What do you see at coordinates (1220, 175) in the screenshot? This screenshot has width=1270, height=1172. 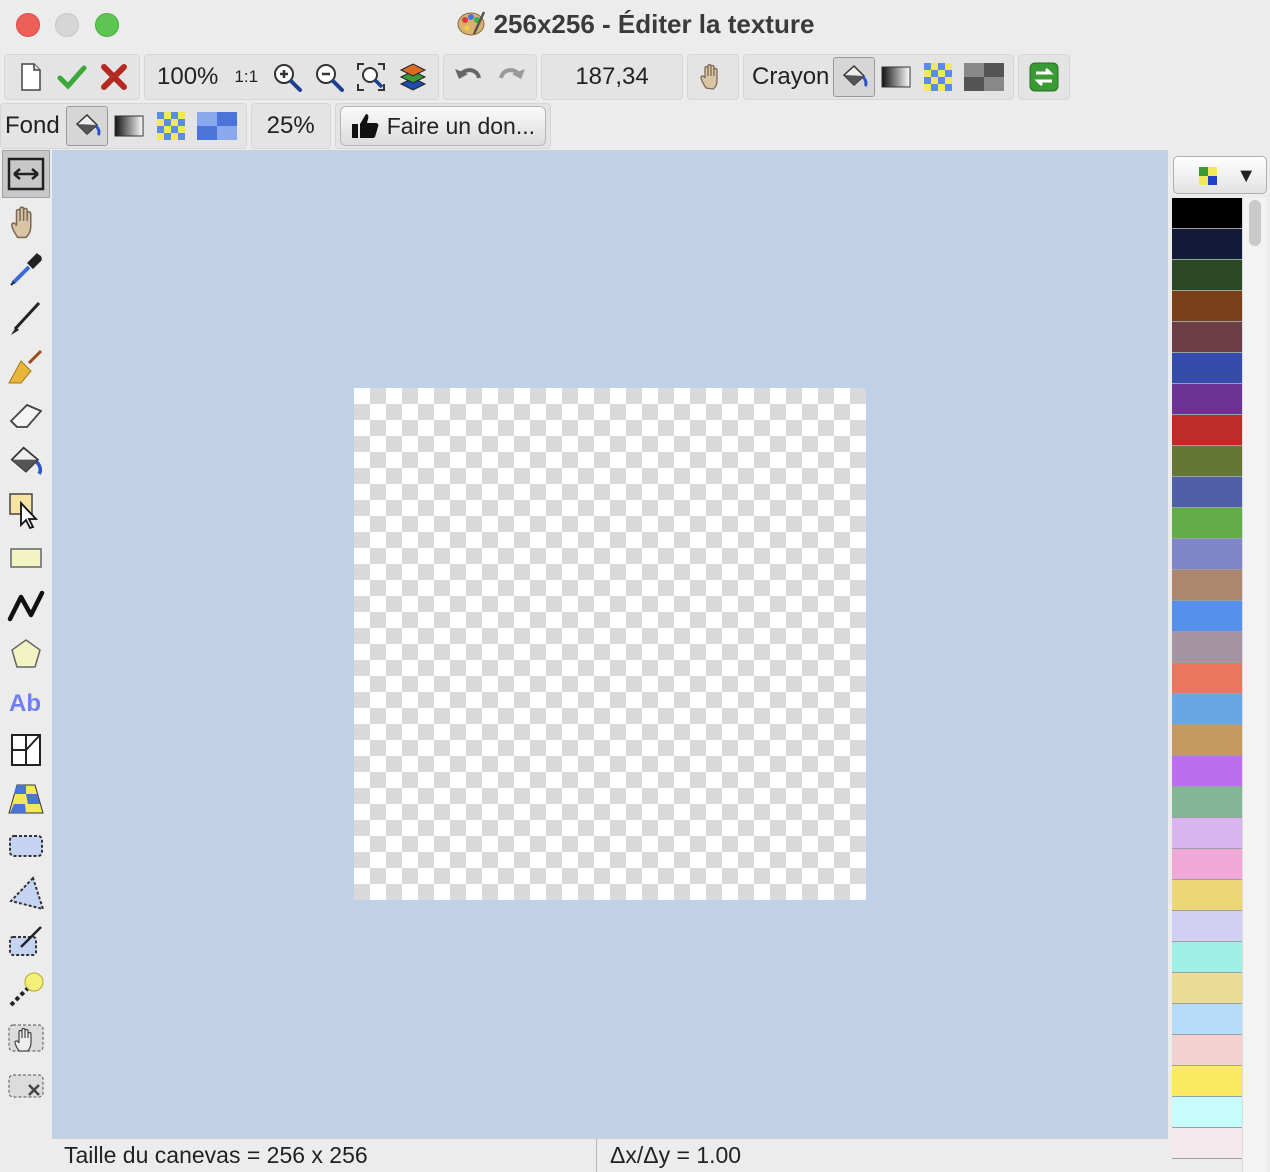 I see `palette-selector-dropdown: ▼` at bounding box center [1220, 175].